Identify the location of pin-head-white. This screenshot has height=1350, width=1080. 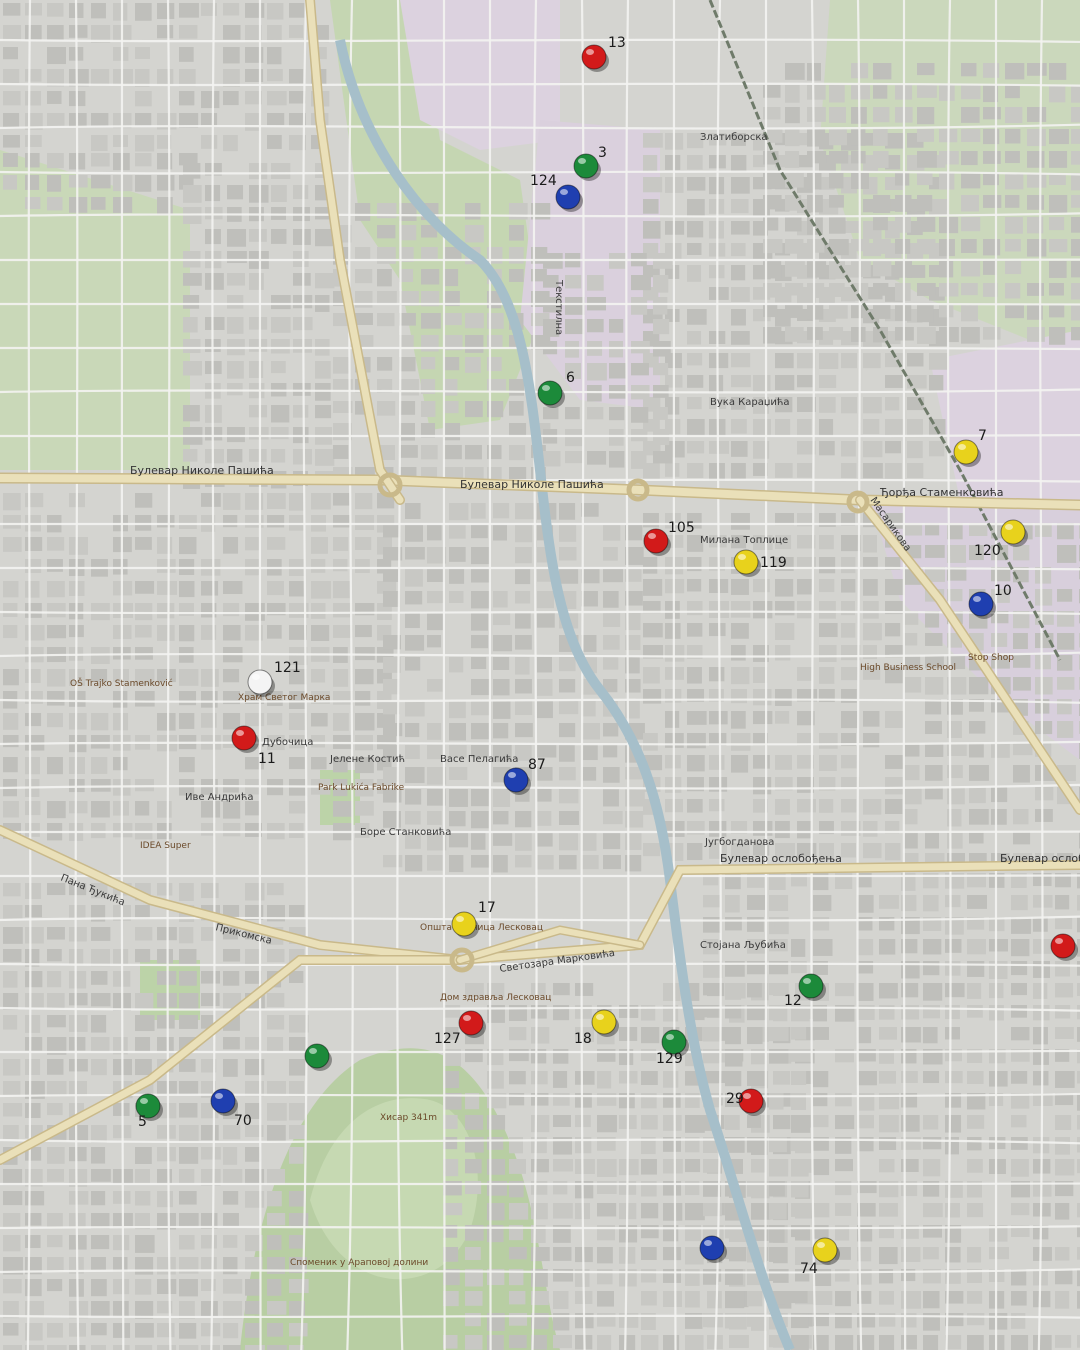
(260, 682).